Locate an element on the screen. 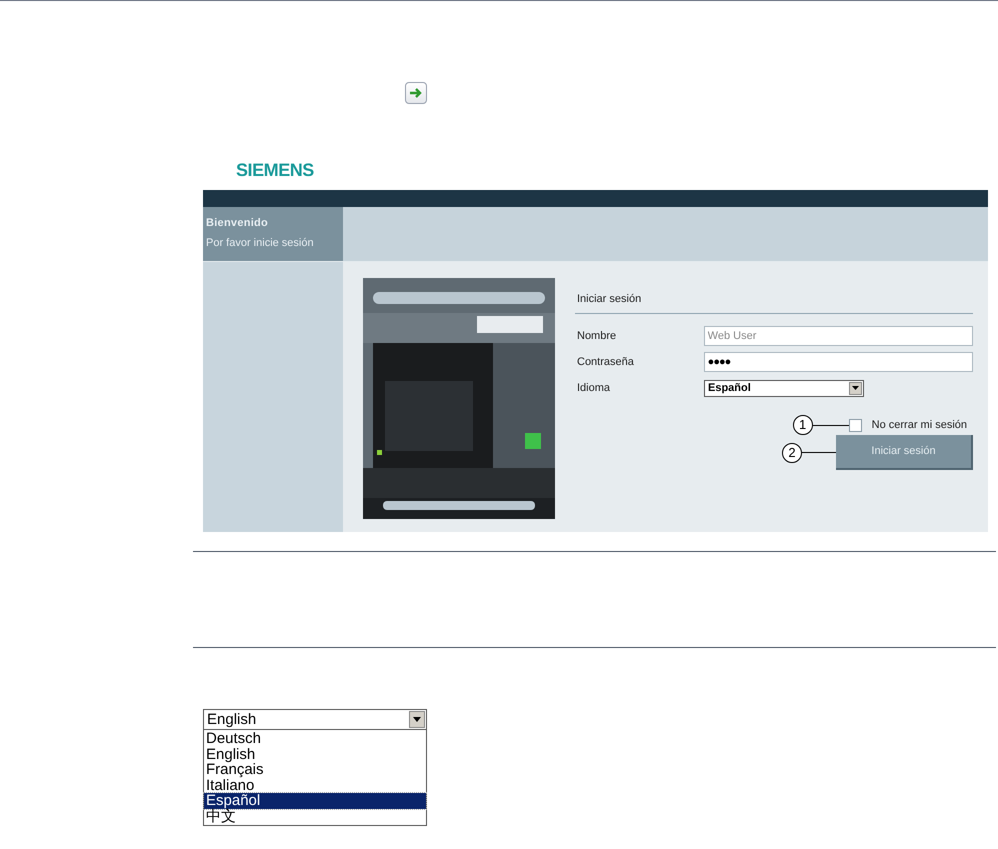 Image resolution: width=998 pixels, height=849 pixels. language-select: Español is located at coordinates (784, 388).